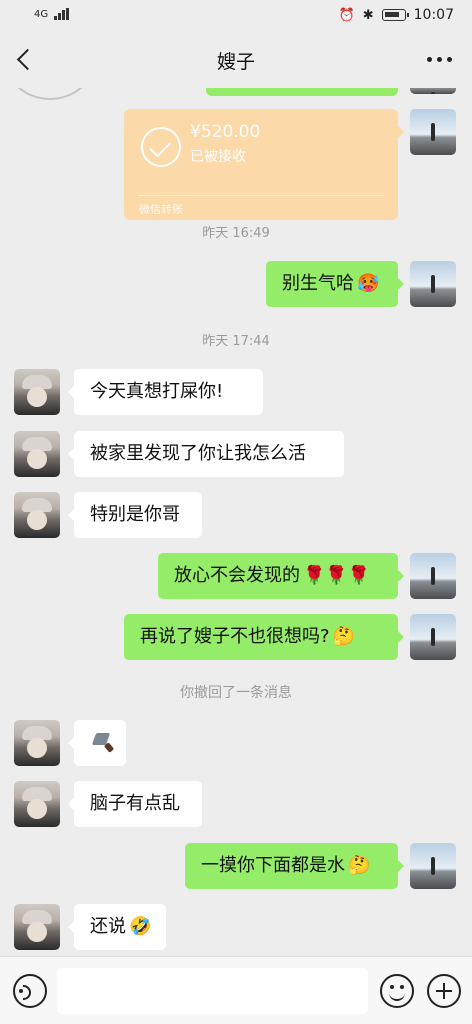 This screenshot has width=472, height=1024. I want to click on message-text: 被家里发现了你让我怎么活, so click(198, 453).